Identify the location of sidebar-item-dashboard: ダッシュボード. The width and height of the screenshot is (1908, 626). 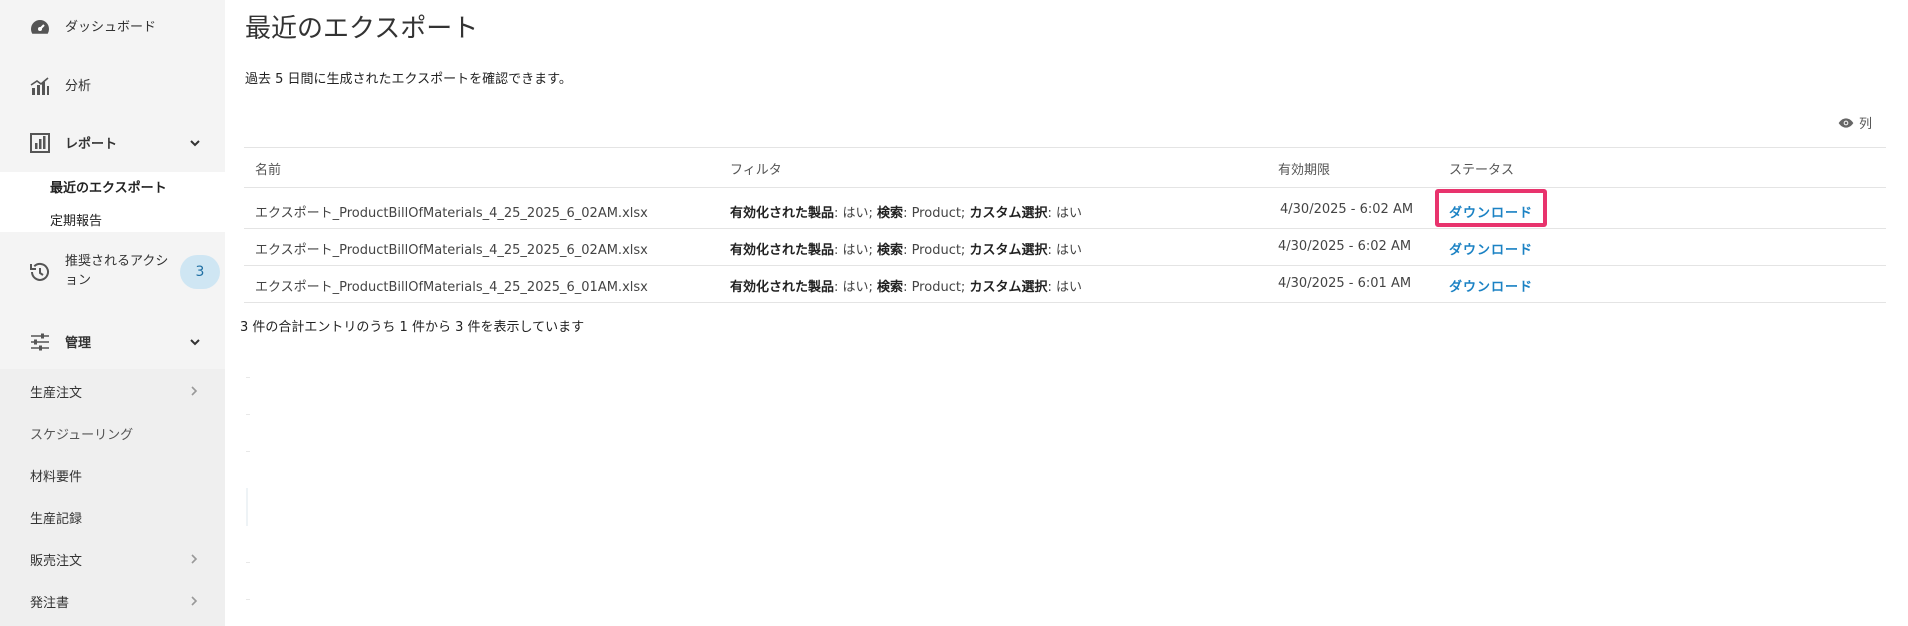
(112, 27).